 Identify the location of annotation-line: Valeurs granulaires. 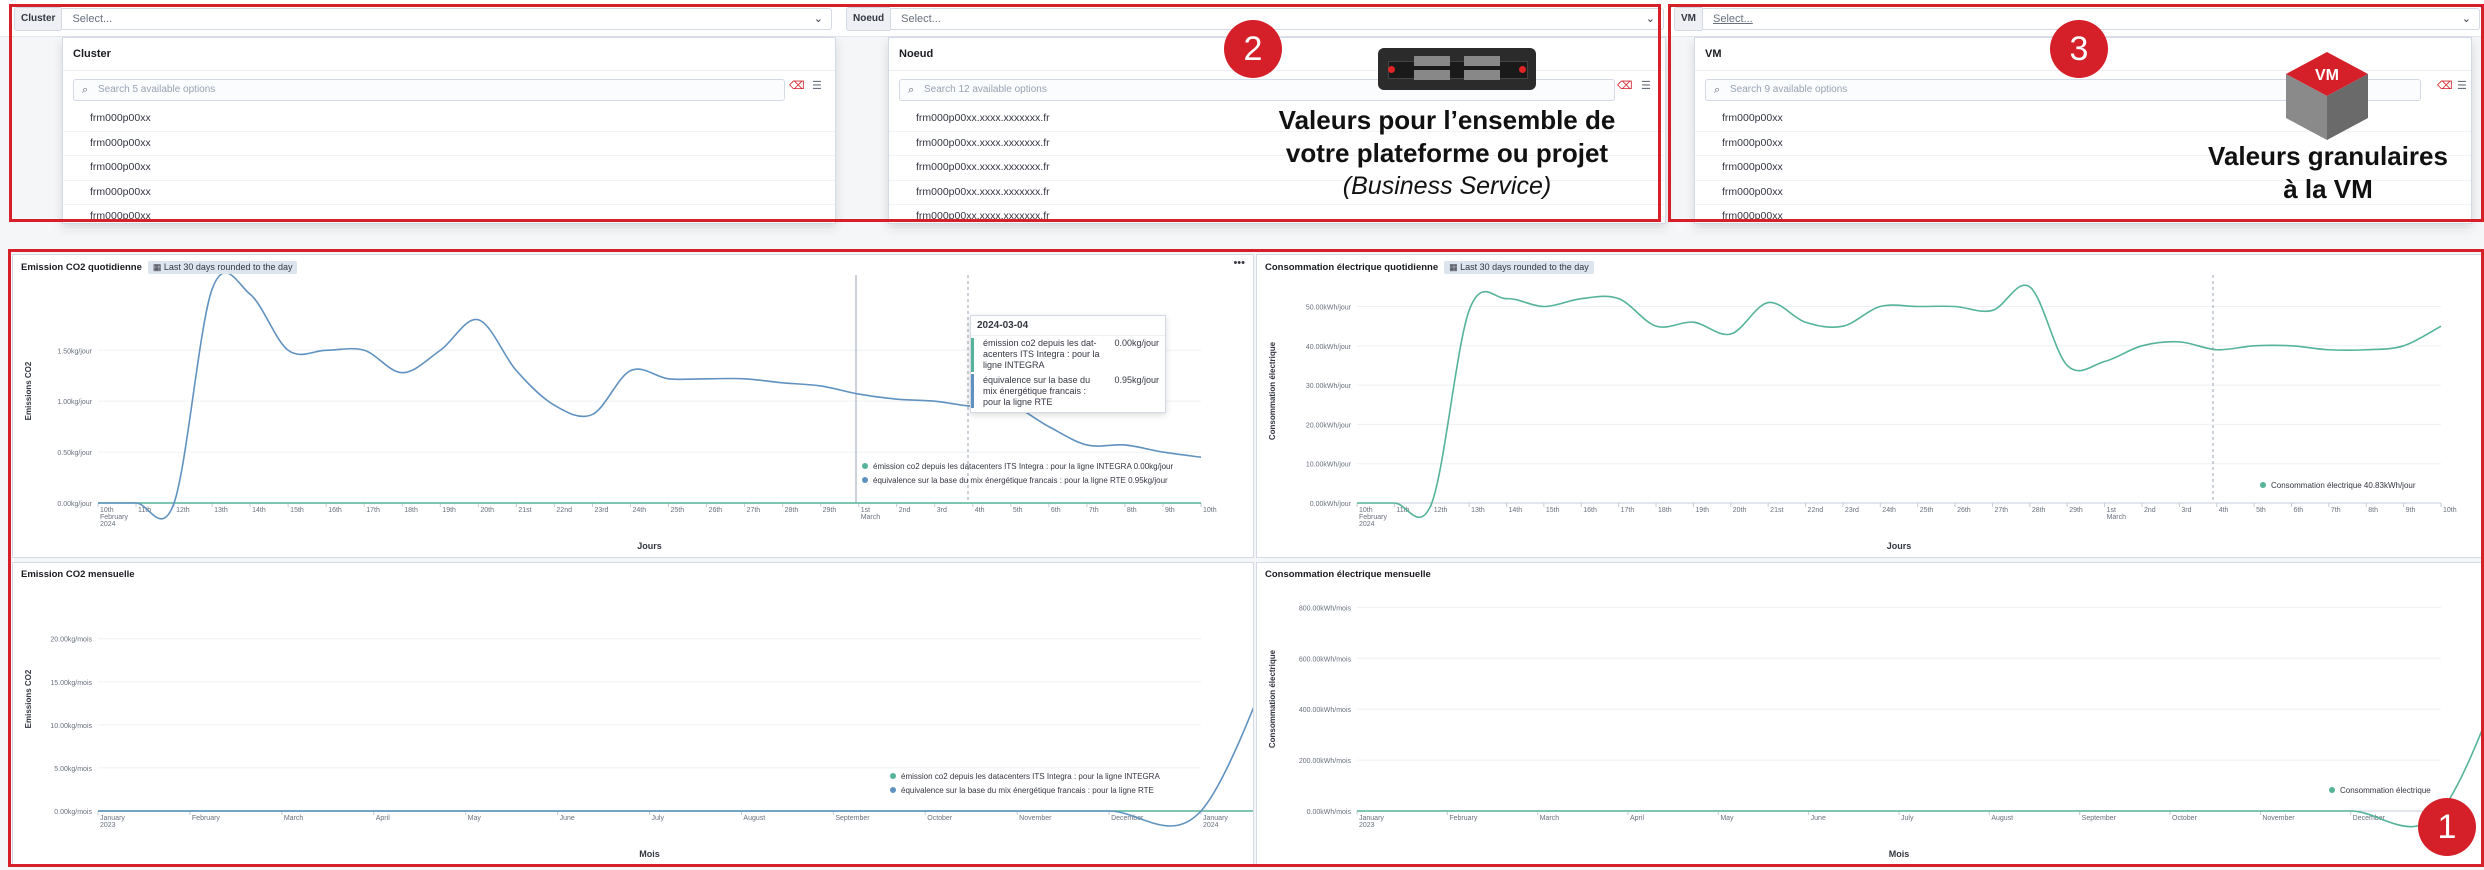
(2328, 156).